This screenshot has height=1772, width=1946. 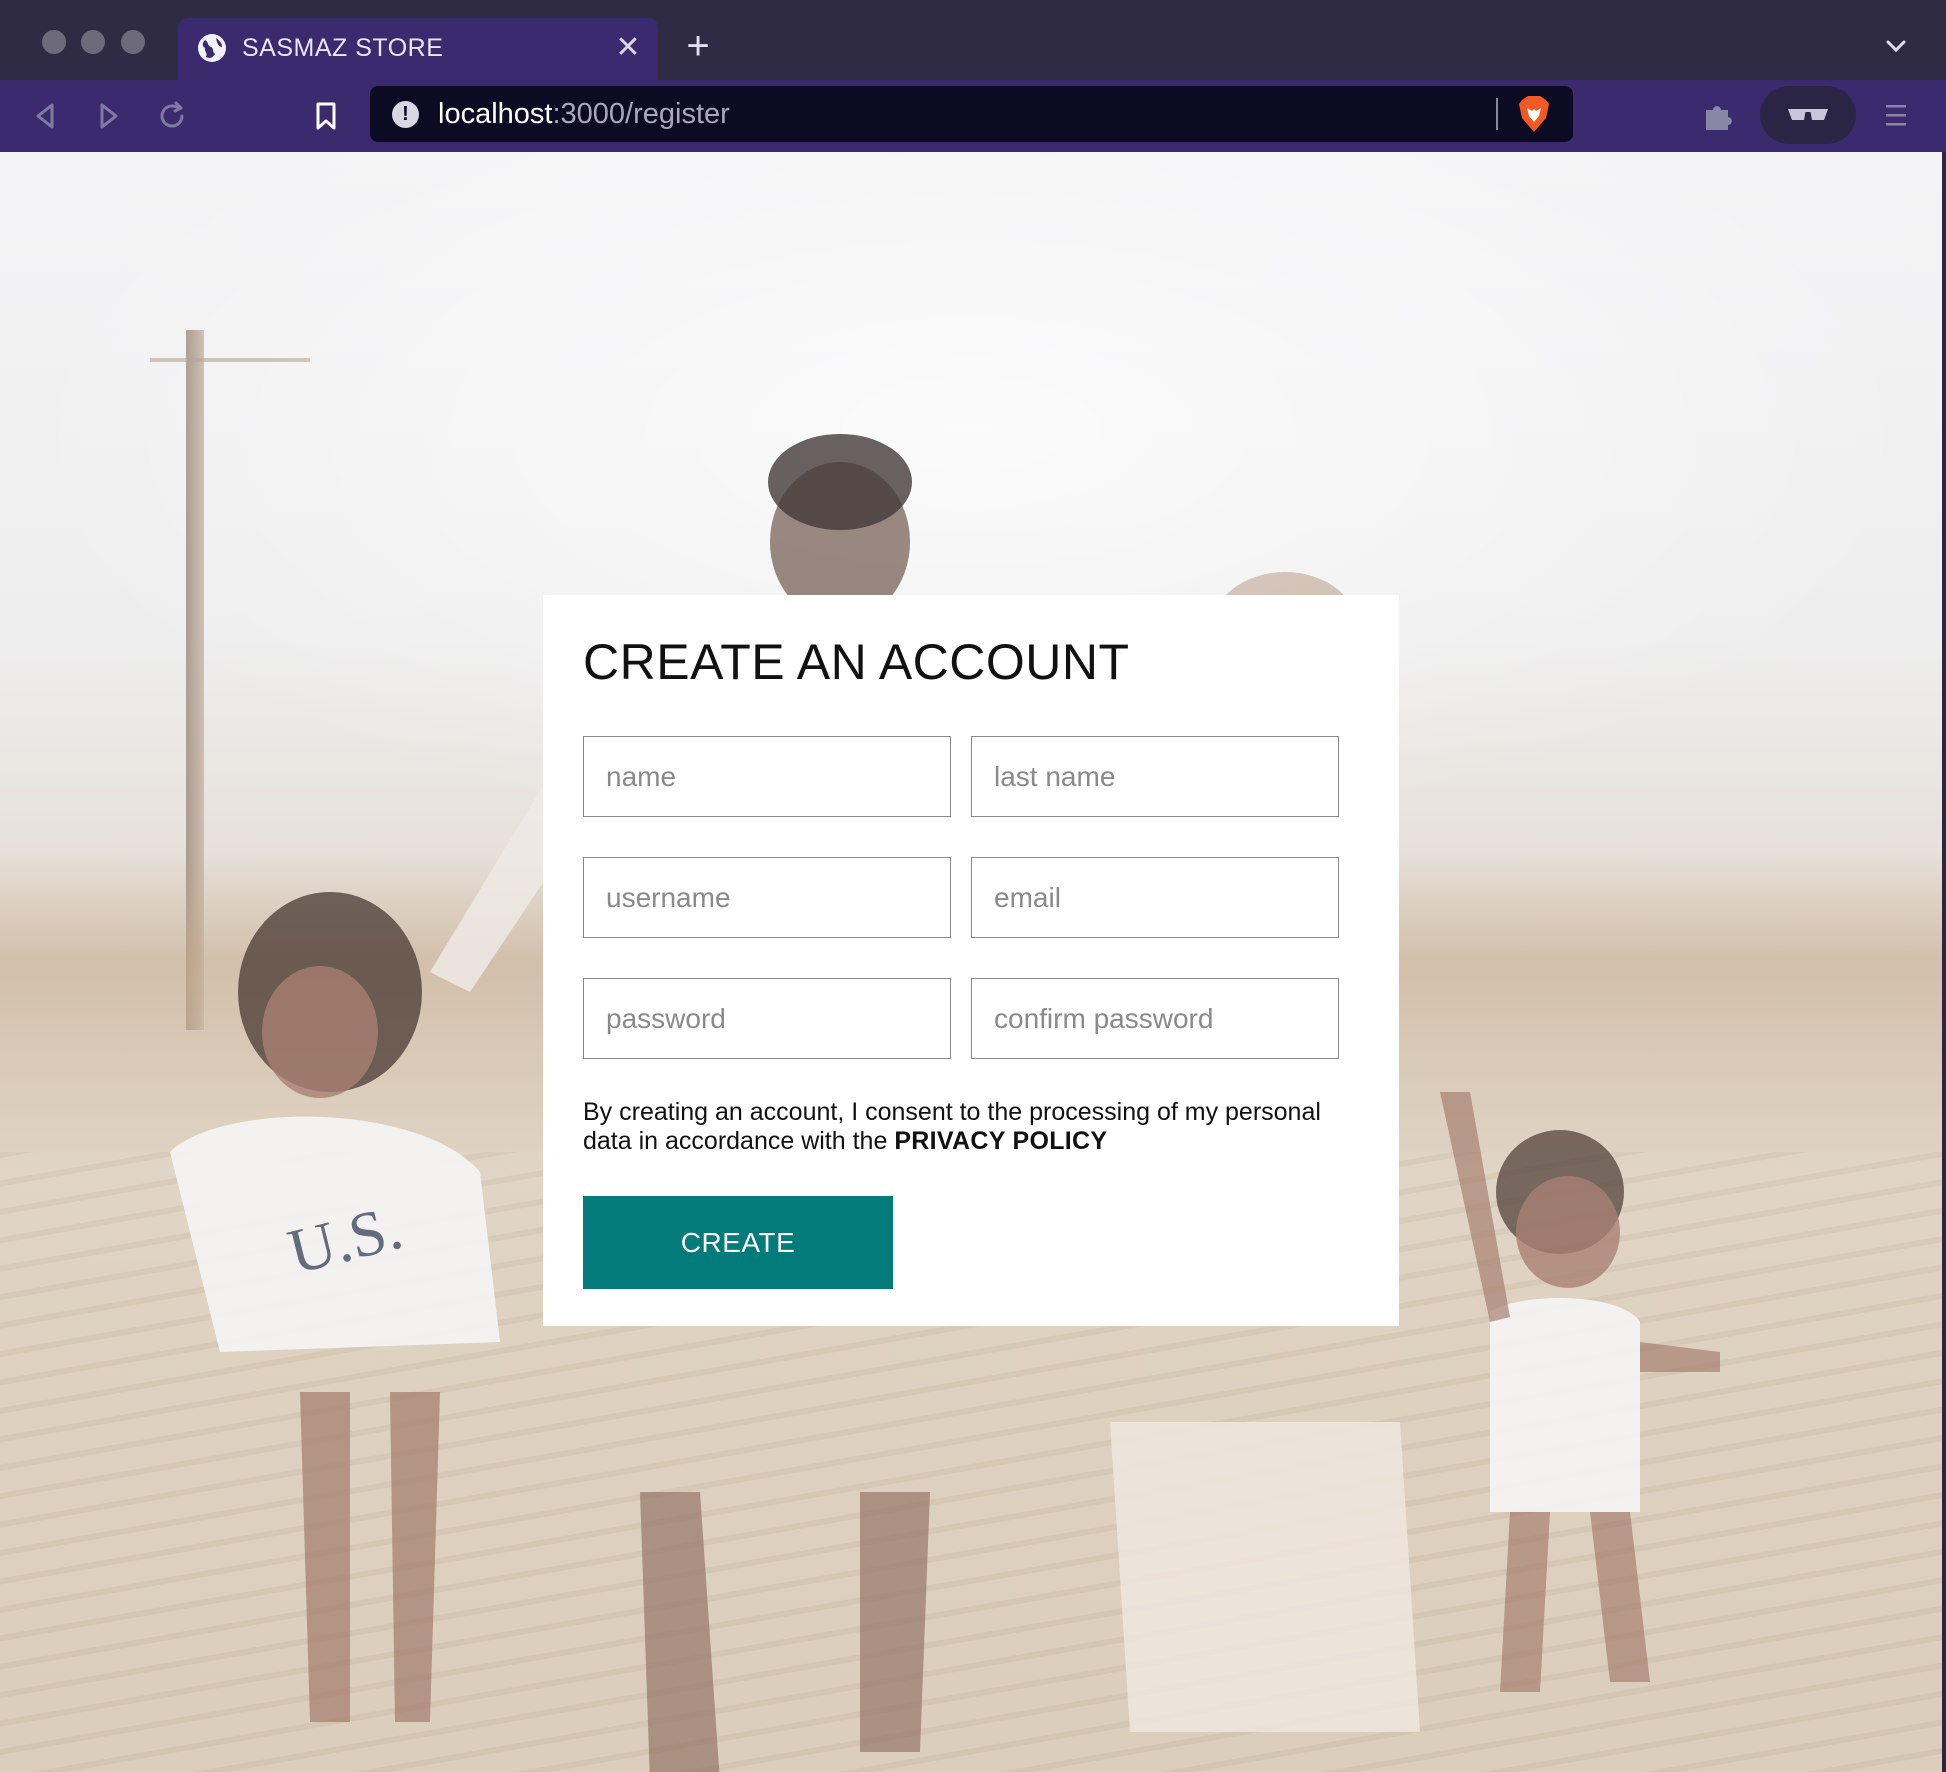 What do you see at coordinates (54, 42) in the screenshot?
I see `close-window-icon` at bounding box center [54, 42].